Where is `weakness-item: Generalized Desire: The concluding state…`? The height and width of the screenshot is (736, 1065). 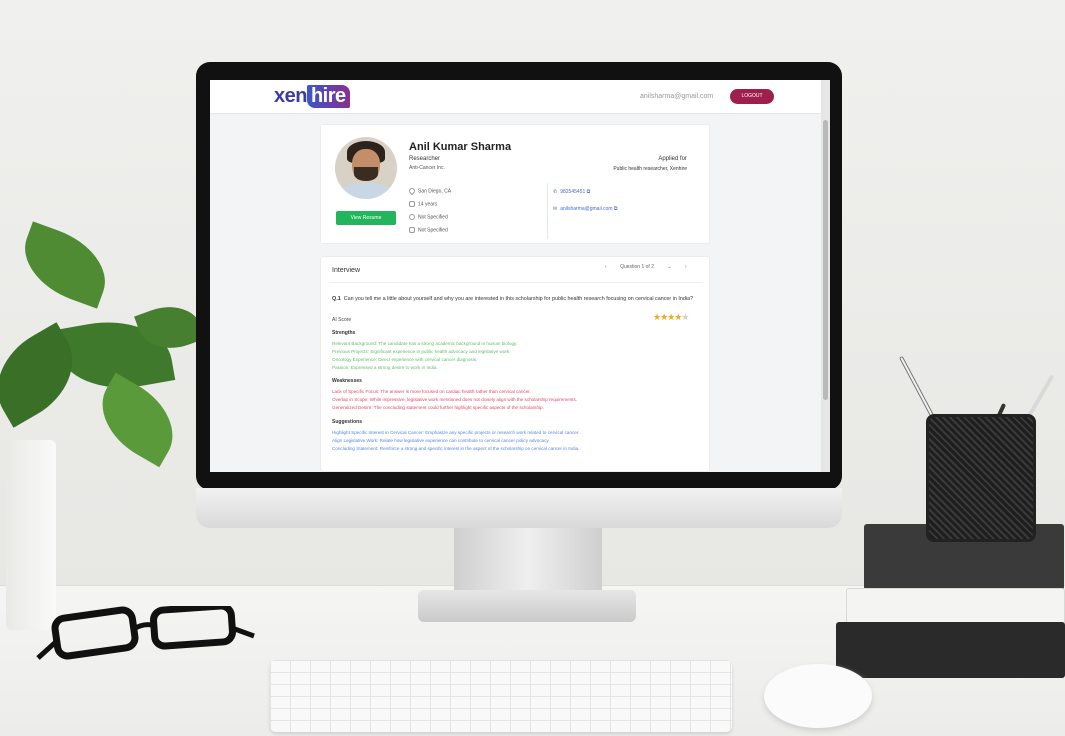
weakness-item: Generalized Desire: The concluding state… is located at coordinates (438, 407).